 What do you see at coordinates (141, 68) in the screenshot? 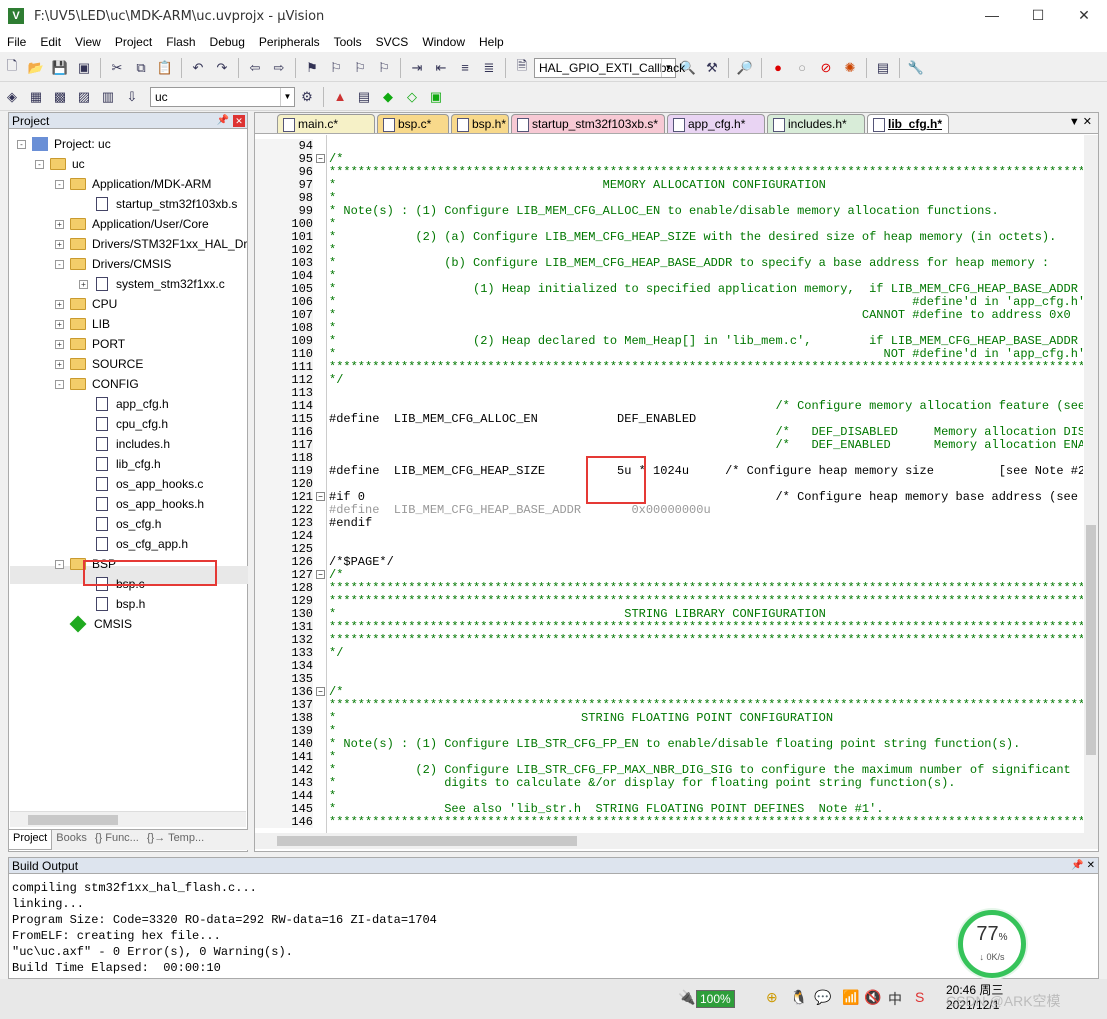
I see `copy-icon: ⧉` at bounding box center [141, 68].